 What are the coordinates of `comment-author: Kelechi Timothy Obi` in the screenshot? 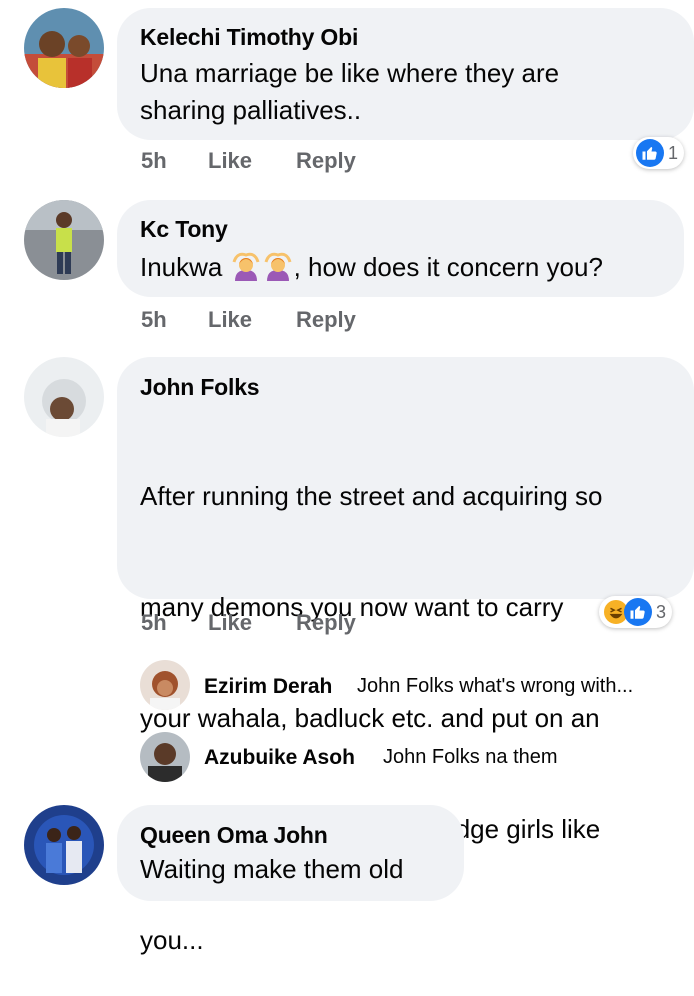 It's located at (249, 37).